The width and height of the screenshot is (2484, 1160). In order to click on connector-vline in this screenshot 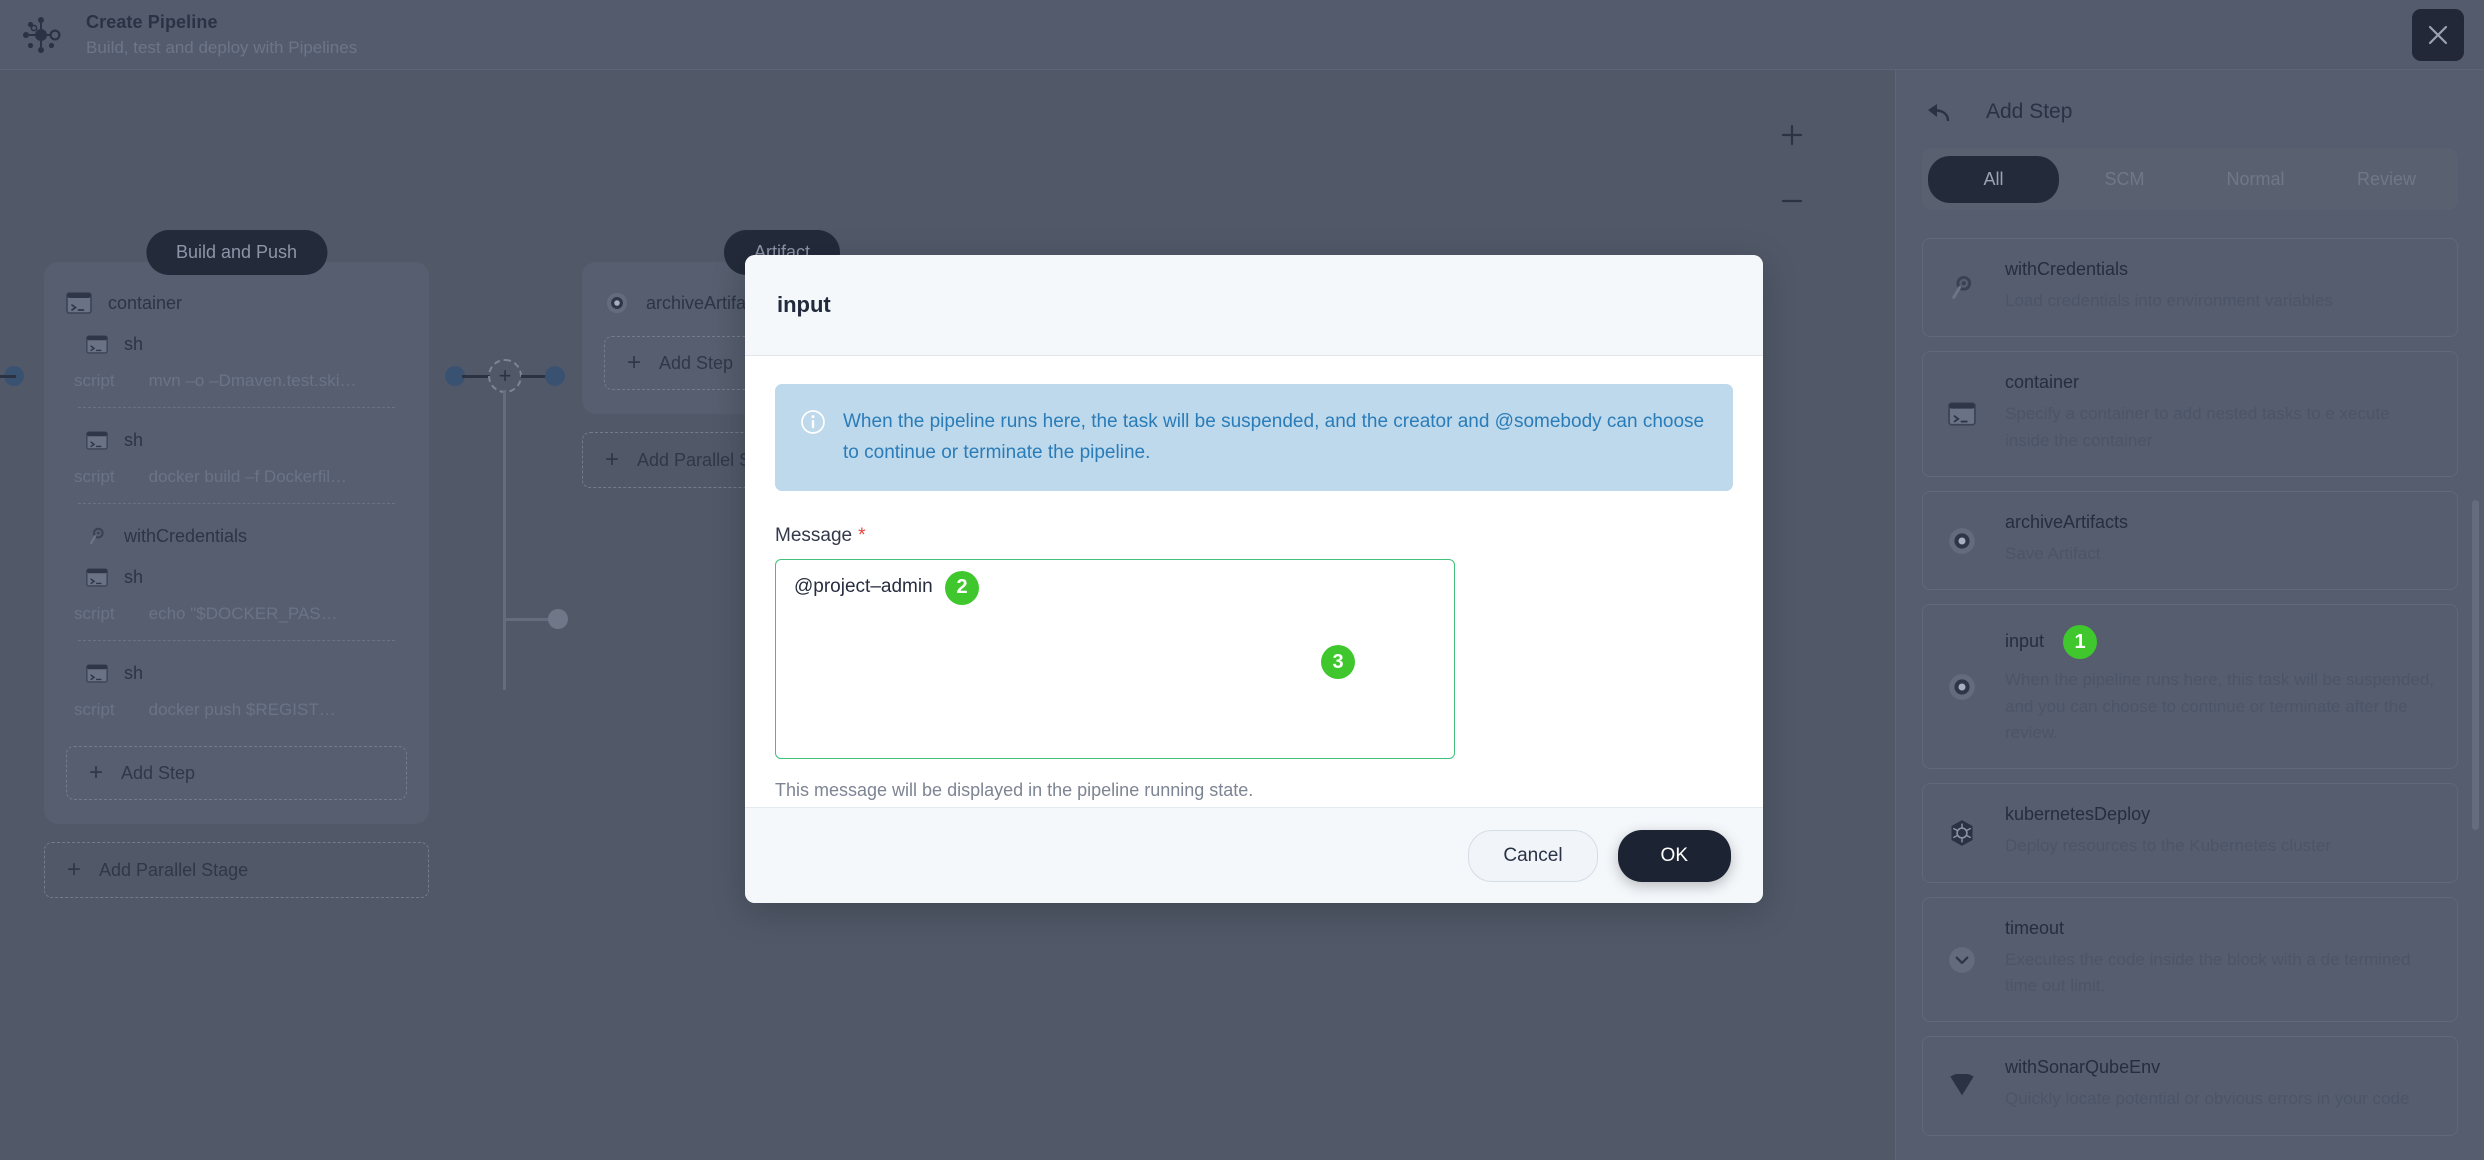, I will do `click(504, 540)`.